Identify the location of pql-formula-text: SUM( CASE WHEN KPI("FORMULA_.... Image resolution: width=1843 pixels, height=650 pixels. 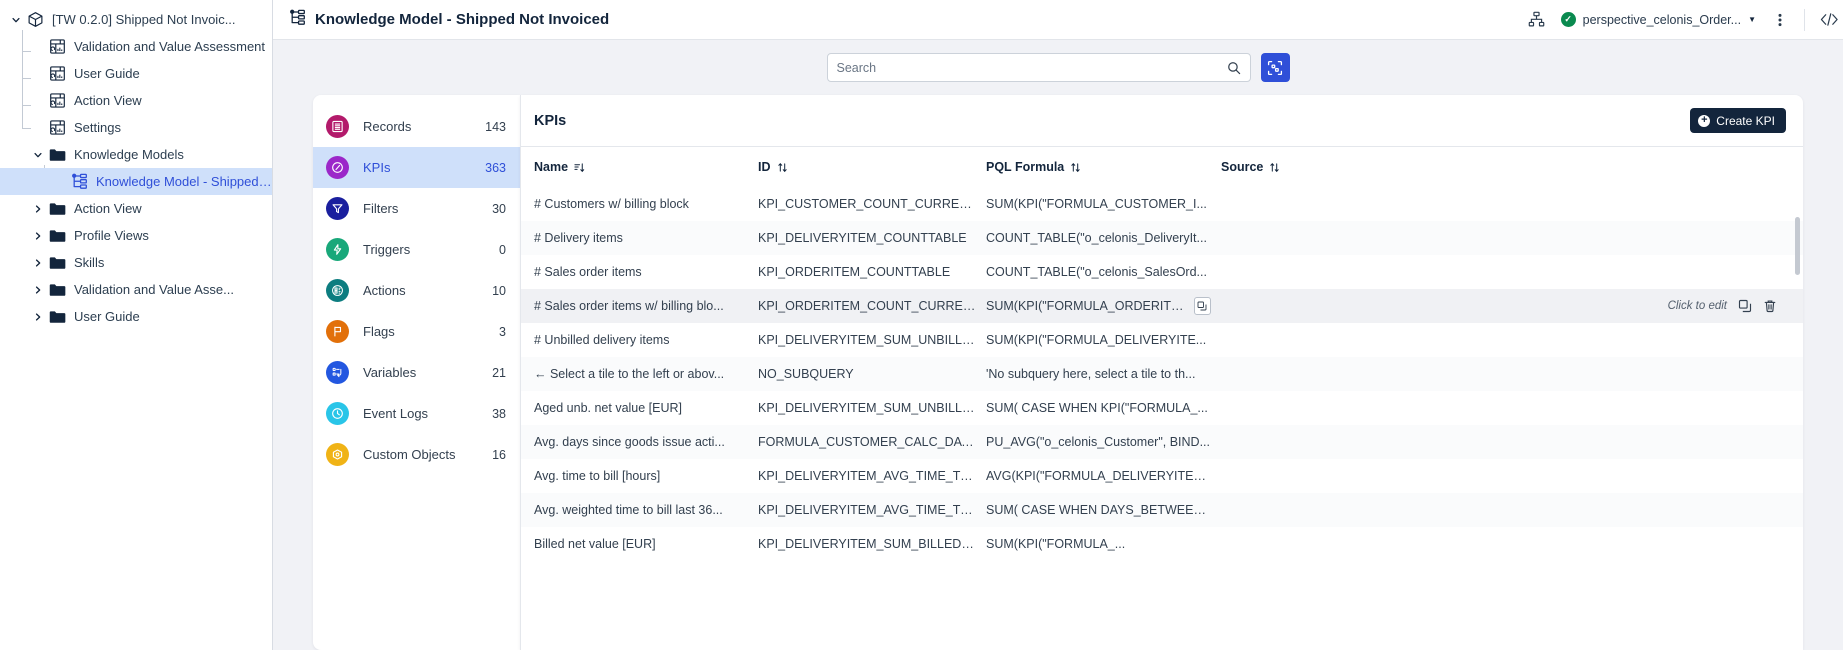
(1097, 408).